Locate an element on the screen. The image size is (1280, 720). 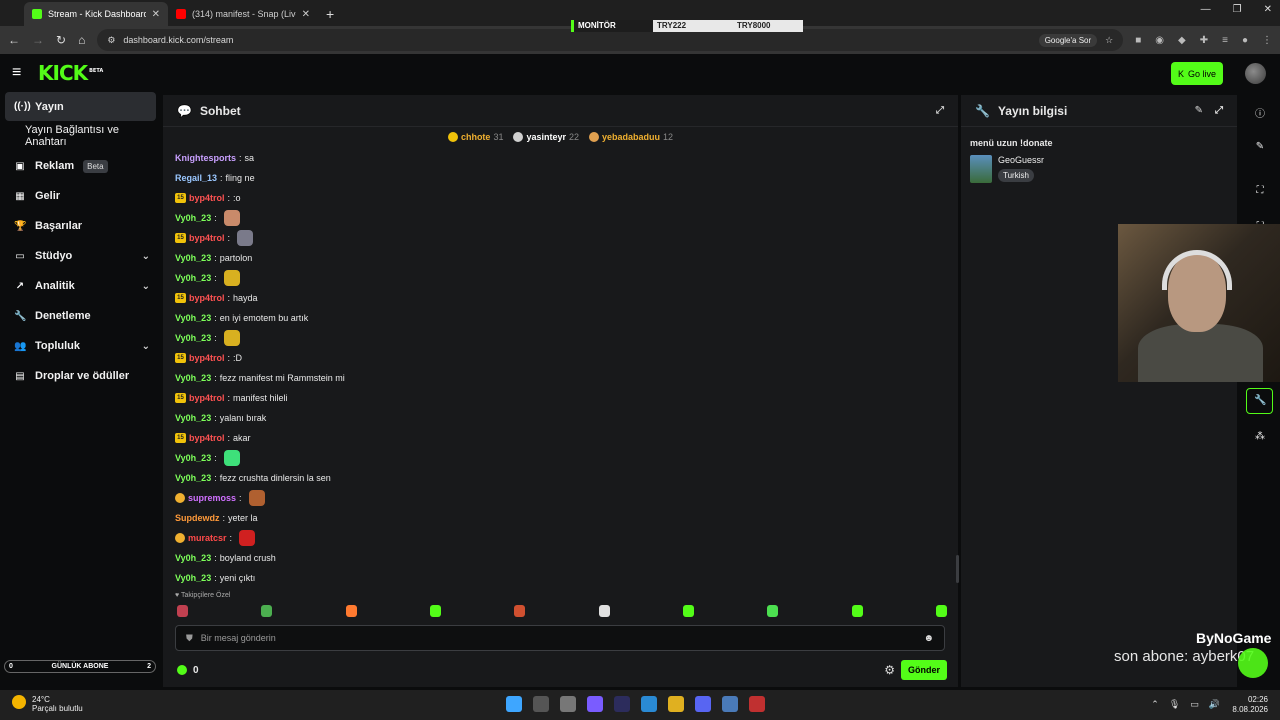
go-live-button: K Go live is located at coordinates (1197, 73).